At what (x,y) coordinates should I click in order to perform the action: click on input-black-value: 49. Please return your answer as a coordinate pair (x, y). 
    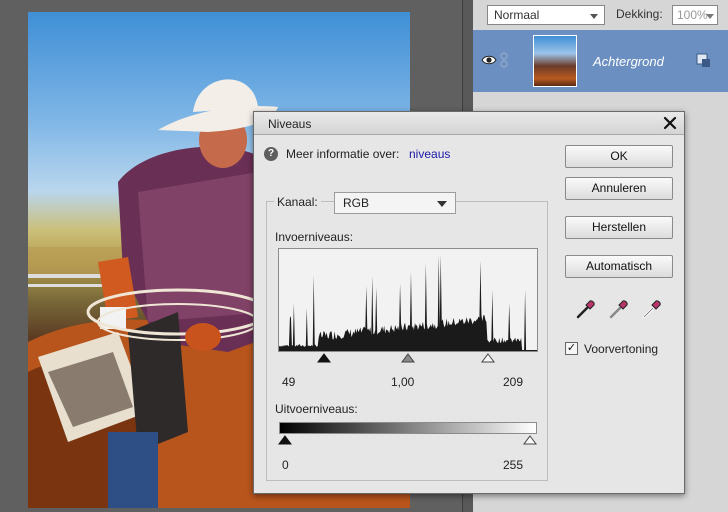
    Looking at the image, I should click on (288, 382).